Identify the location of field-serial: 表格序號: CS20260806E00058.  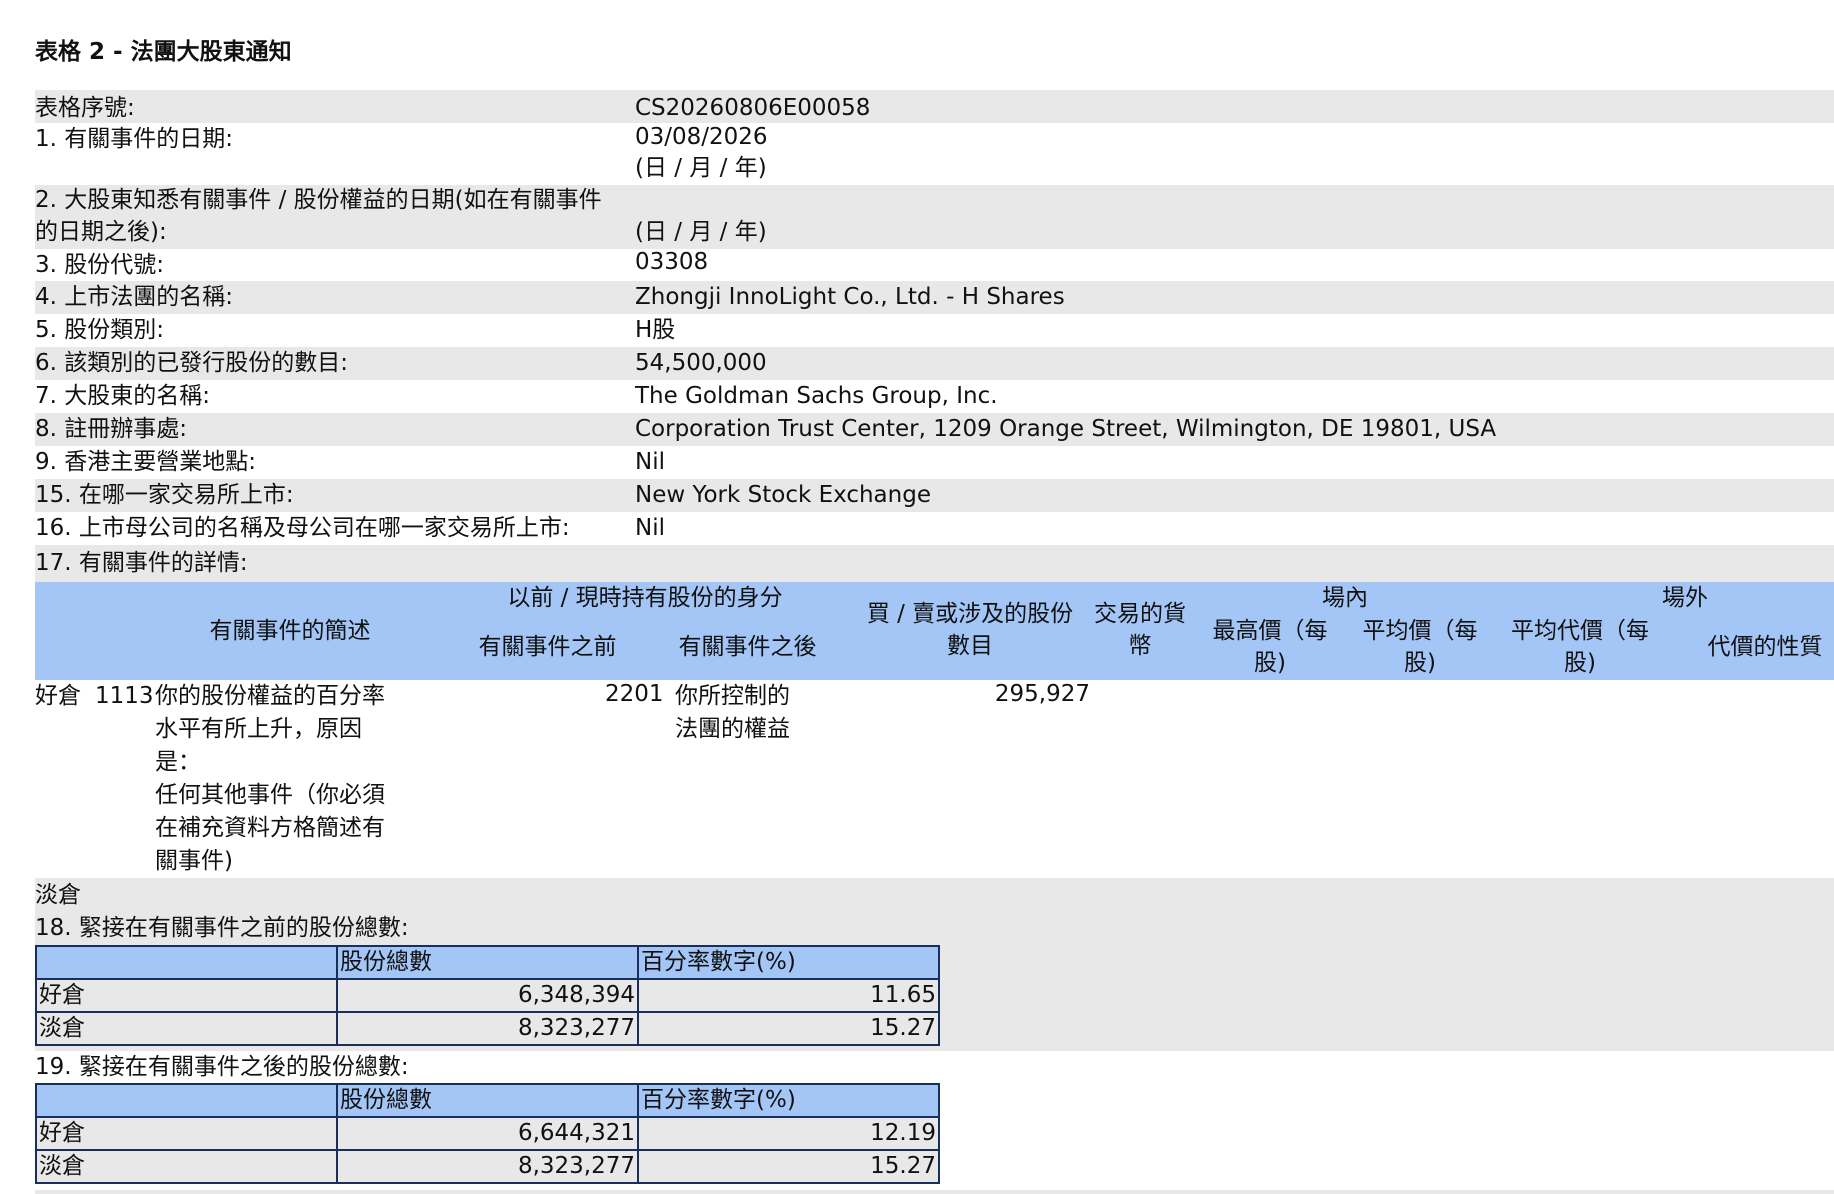
(934, 106).